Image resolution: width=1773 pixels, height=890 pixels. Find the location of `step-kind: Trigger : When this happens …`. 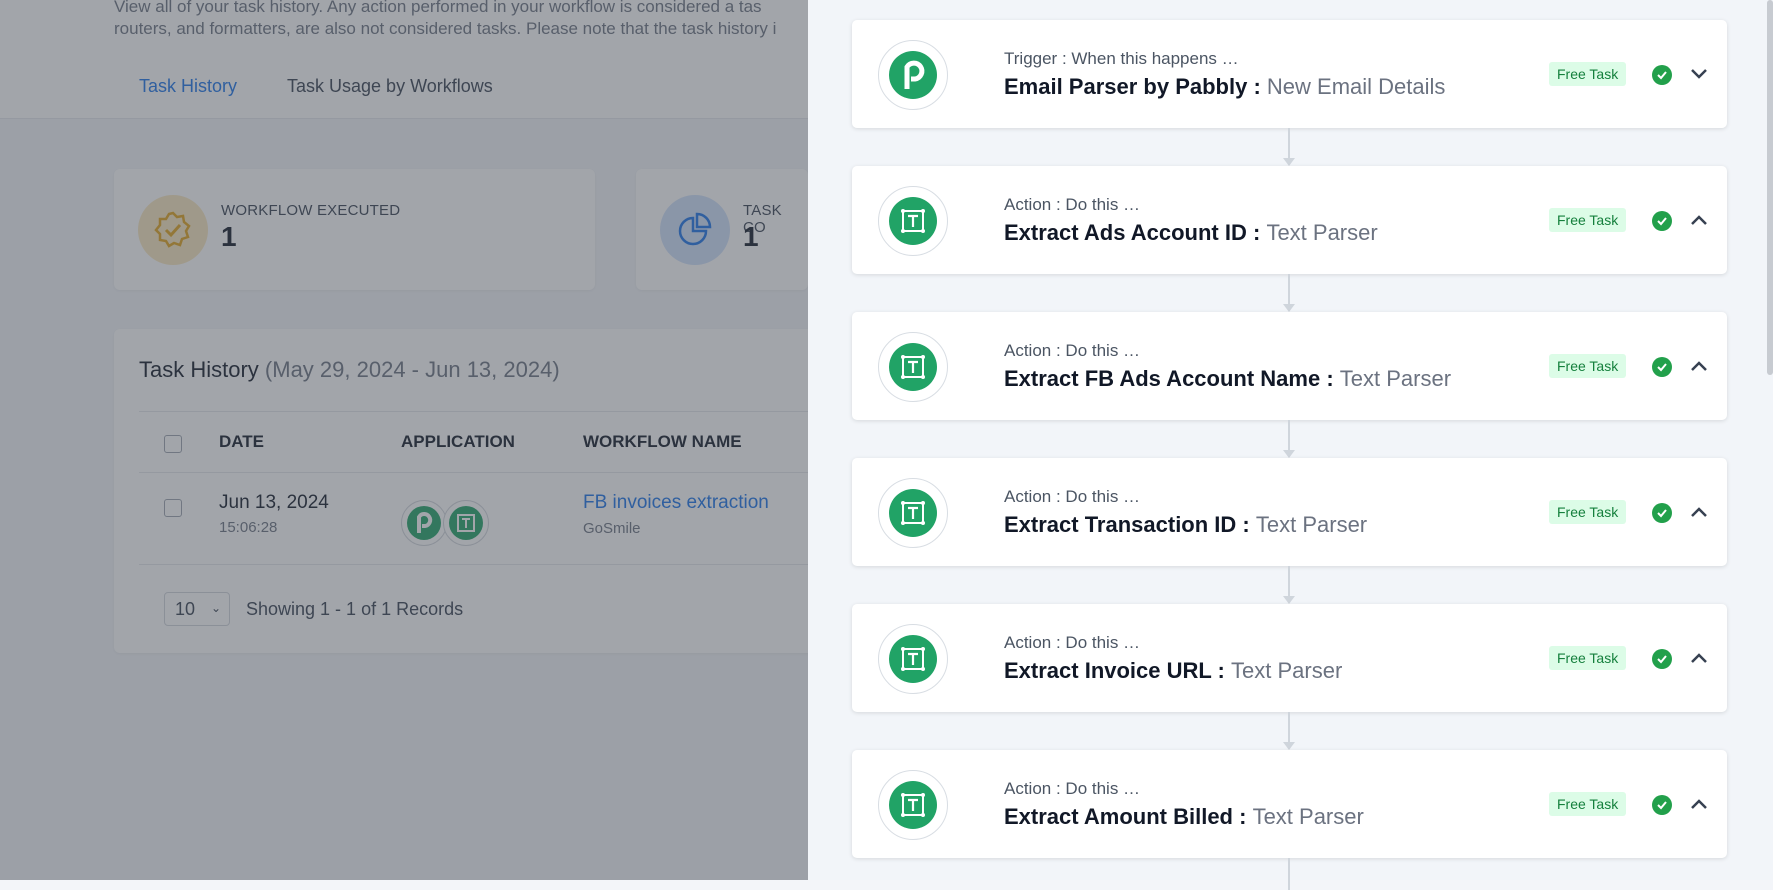

step-kind: Trigger : When this happens … is located at coordinates (1121, 58).